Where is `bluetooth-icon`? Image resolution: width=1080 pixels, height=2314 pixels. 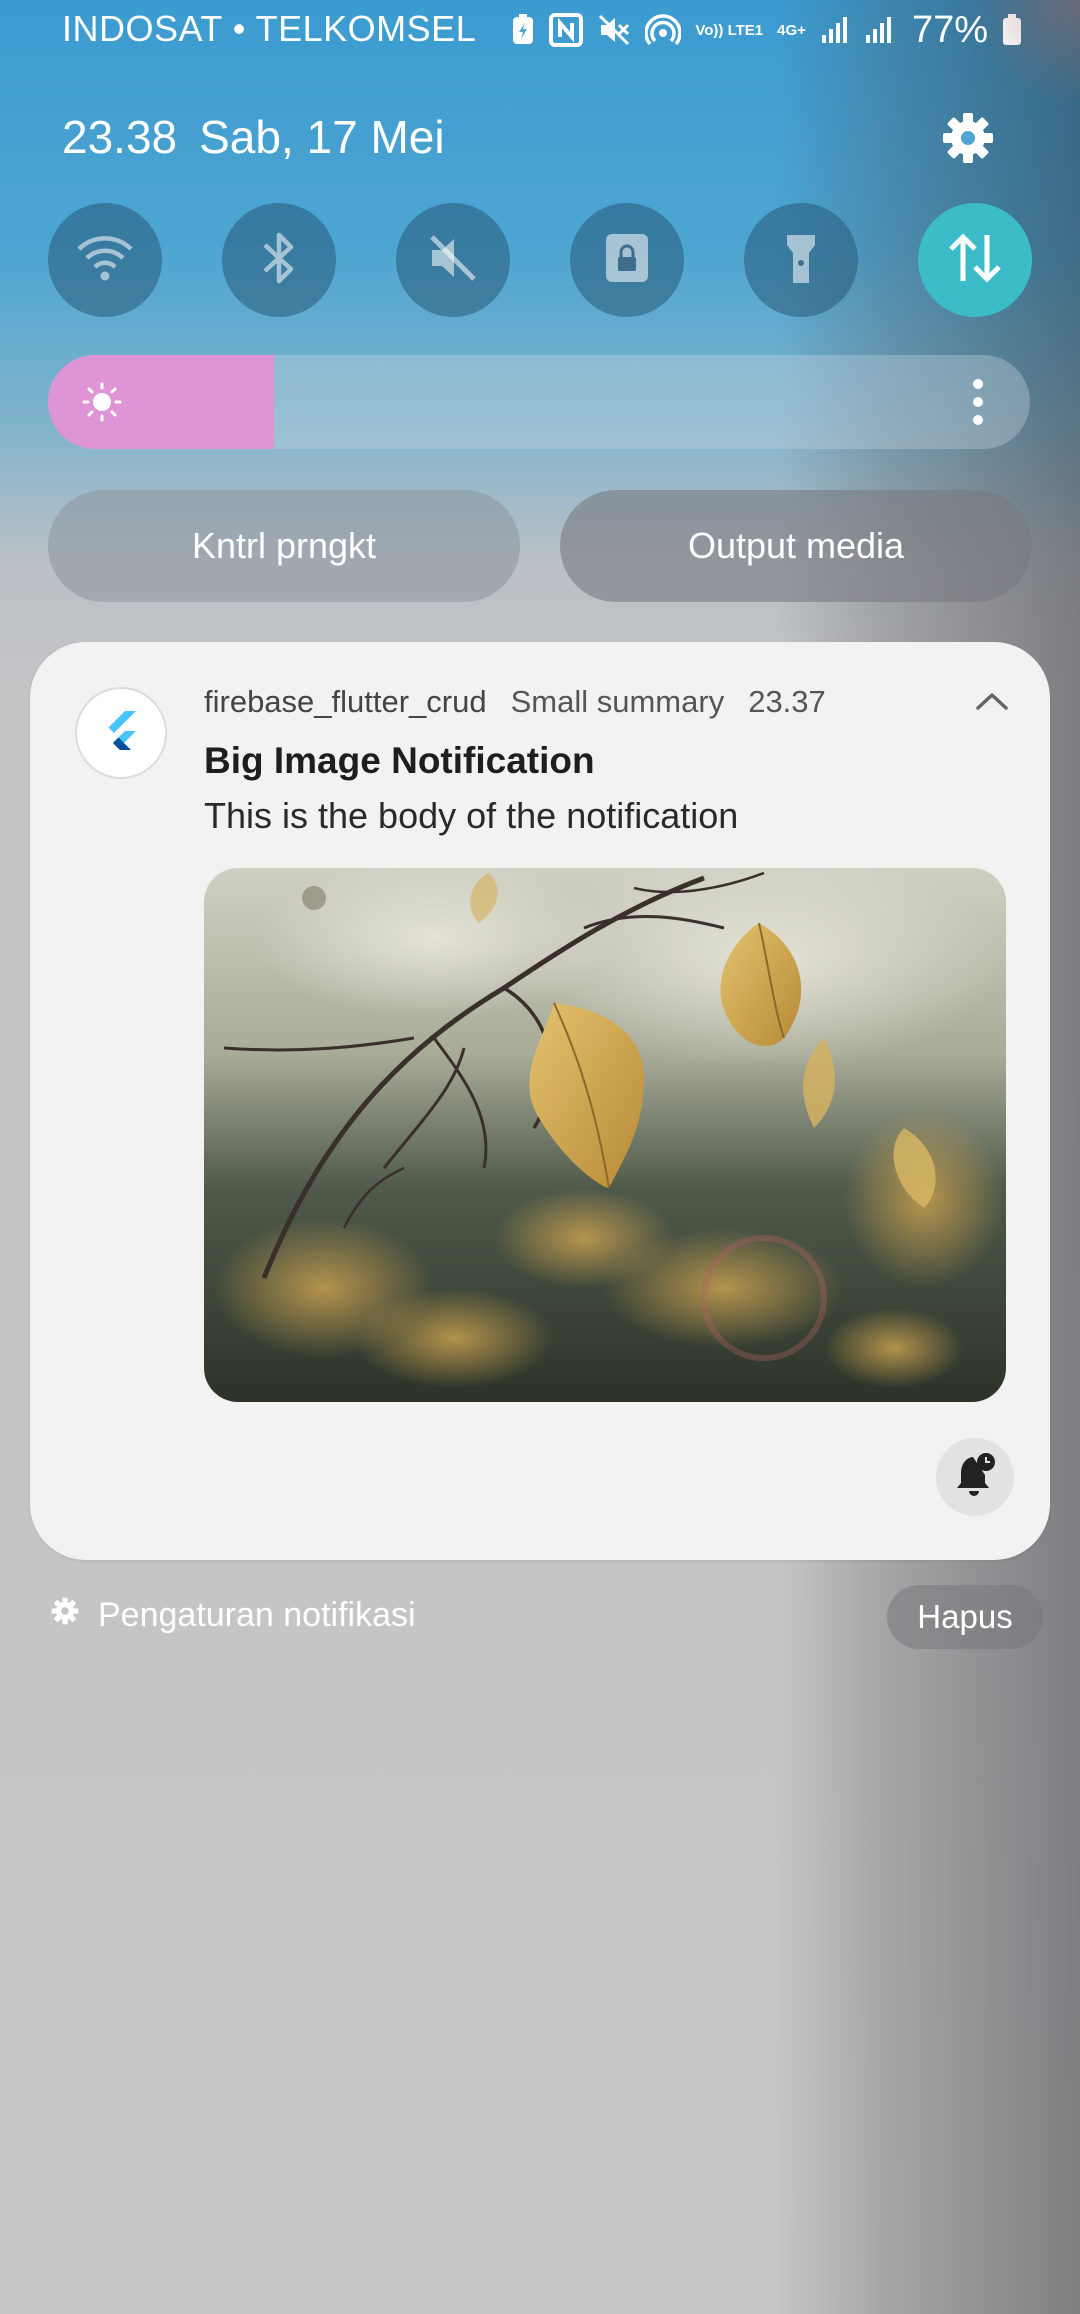 bluetooth-icon is located at coordinates (279, 260).